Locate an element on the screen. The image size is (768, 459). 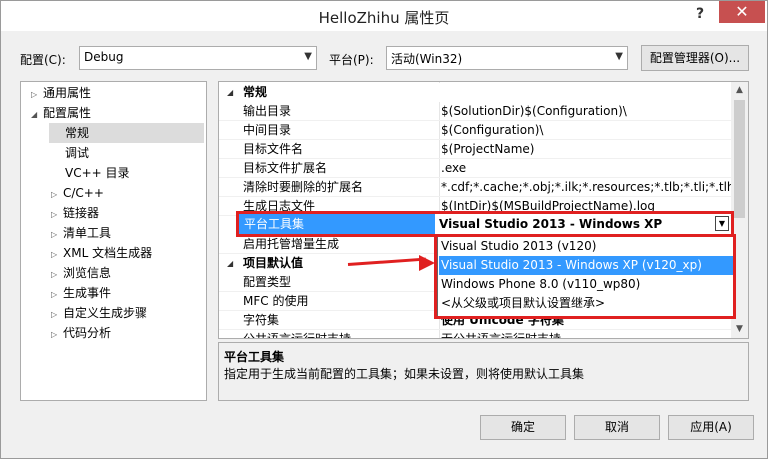
description-text: 指定用于生成当前配置的工具集；如果未设置，则将使用默认工具集 is located at coordinates (404, 374).